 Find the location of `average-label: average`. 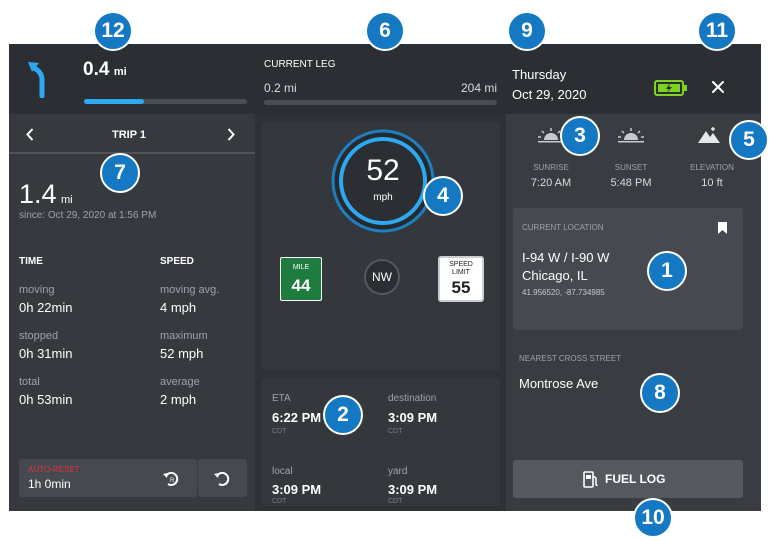

average-label: average is located at coordinates (180, 382).